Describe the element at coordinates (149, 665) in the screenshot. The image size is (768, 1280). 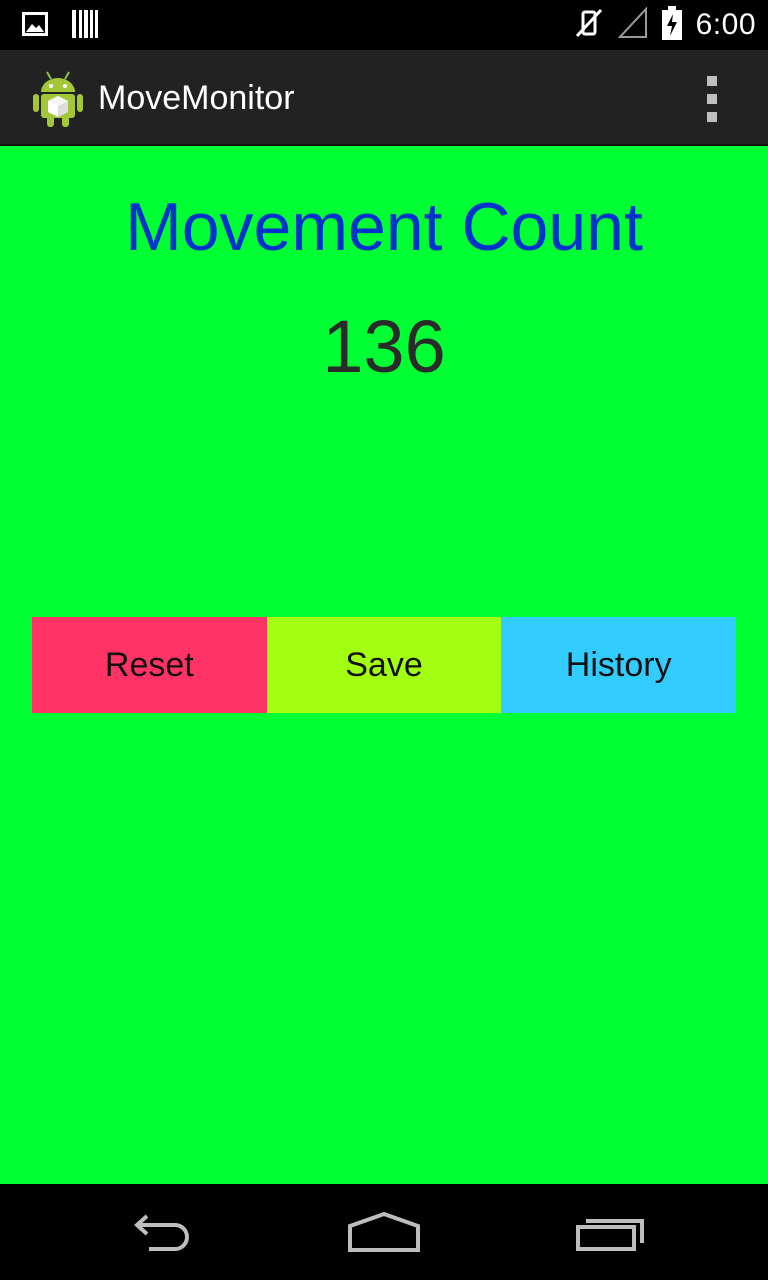
I see `reset-button: Reset` at that location.